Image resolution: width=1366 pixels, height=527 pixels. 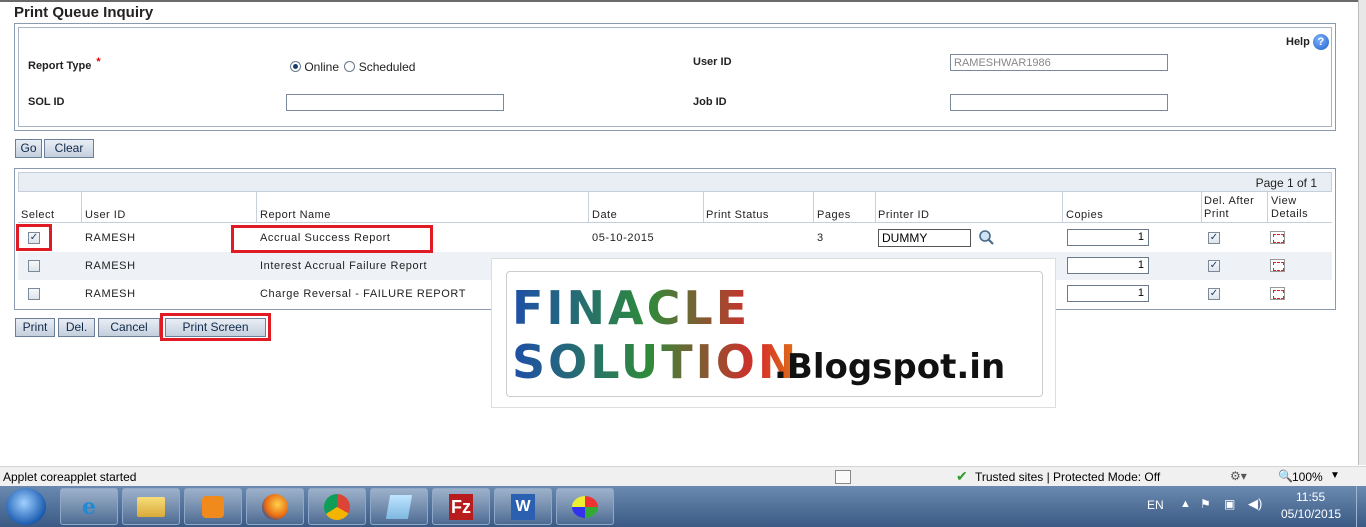 I want to click on radio-scheduled-label: Scheduled, so click(x=387, y=66).